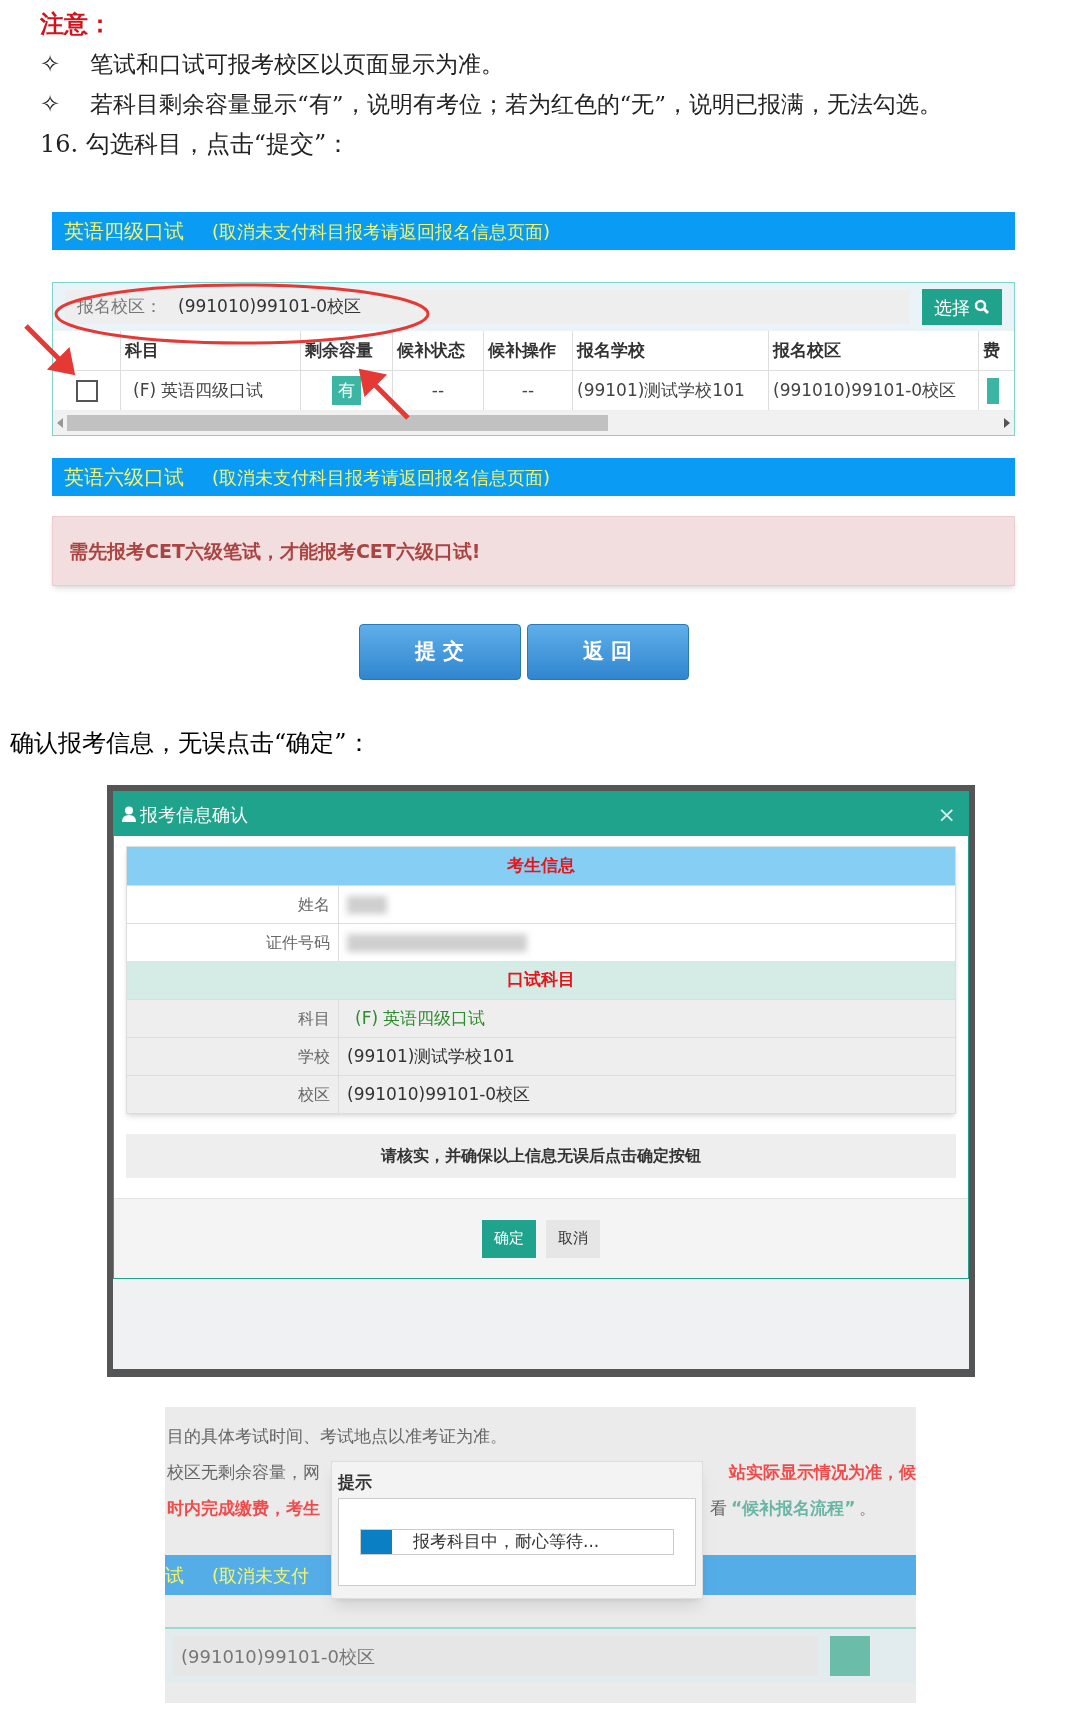  Describe the element at coordinates (261, 1575) in the screenshot. I see `section-hint: (取消未支付` at that location.